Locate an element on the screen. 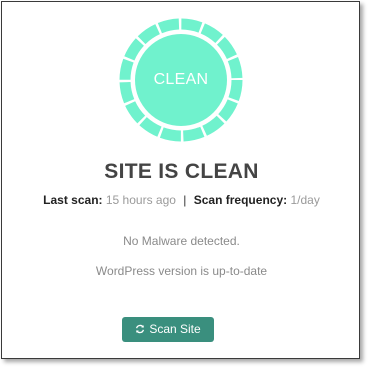 The width and height of the screenshot is (369, 369). scan-frequency-value: 1/day is located at coordinates (305, 200).